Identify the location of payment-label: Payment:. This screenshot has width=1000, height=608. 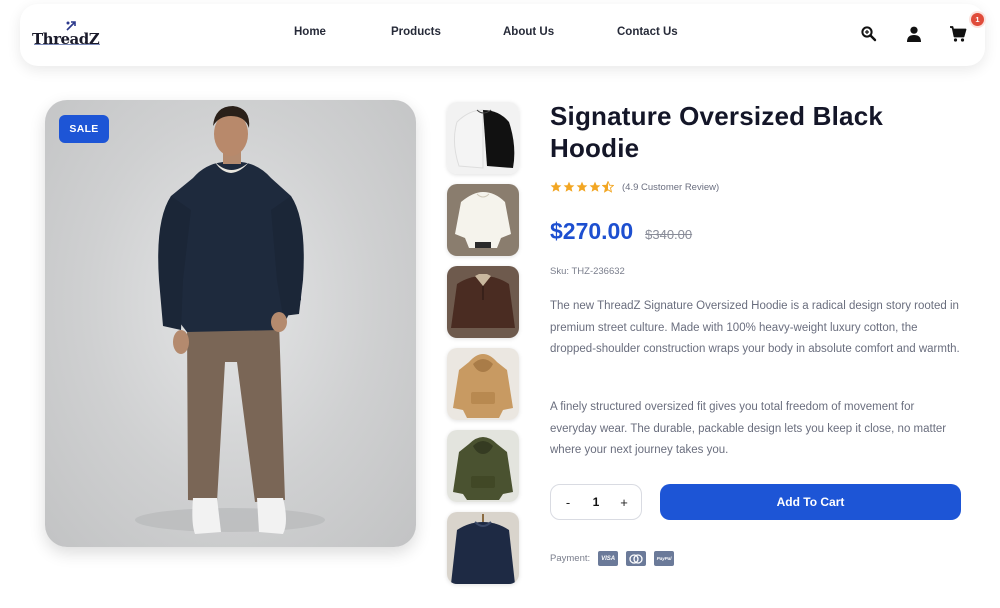
(570, 558).